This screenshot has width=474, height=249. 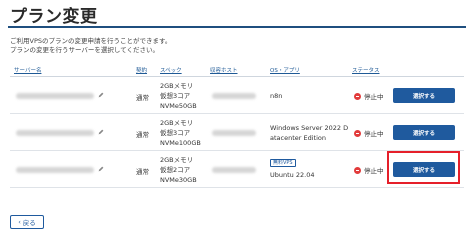 What do you see at coordinates (423, 167) in the screenshot?
I see `highlight-box` at bounding box center [423, 167].